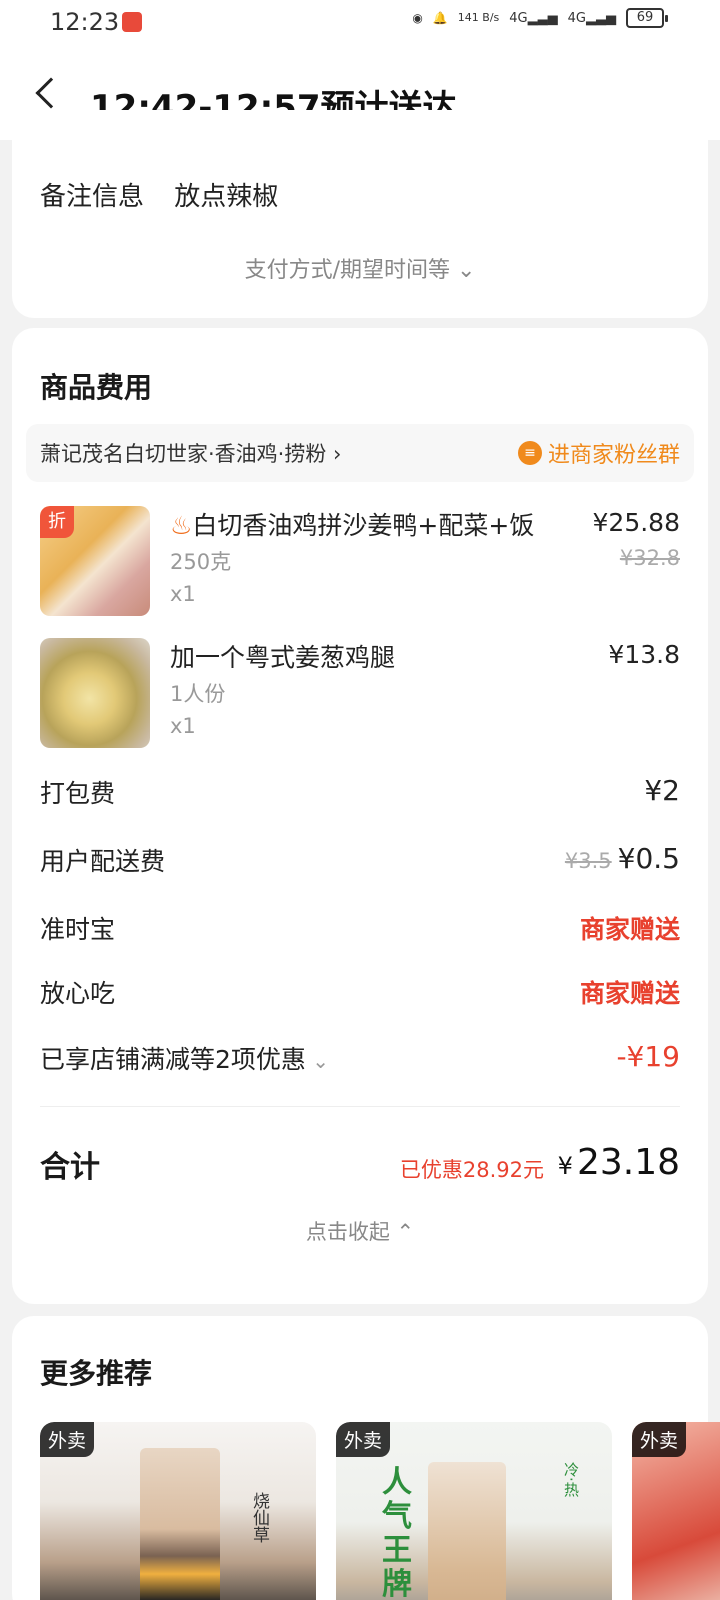 The image size is (720, 1600). What do you see at coordinates (629, 929) in the screenshot?
I see `ontime-value: 商家赠送` at bounding box center [629, 929].